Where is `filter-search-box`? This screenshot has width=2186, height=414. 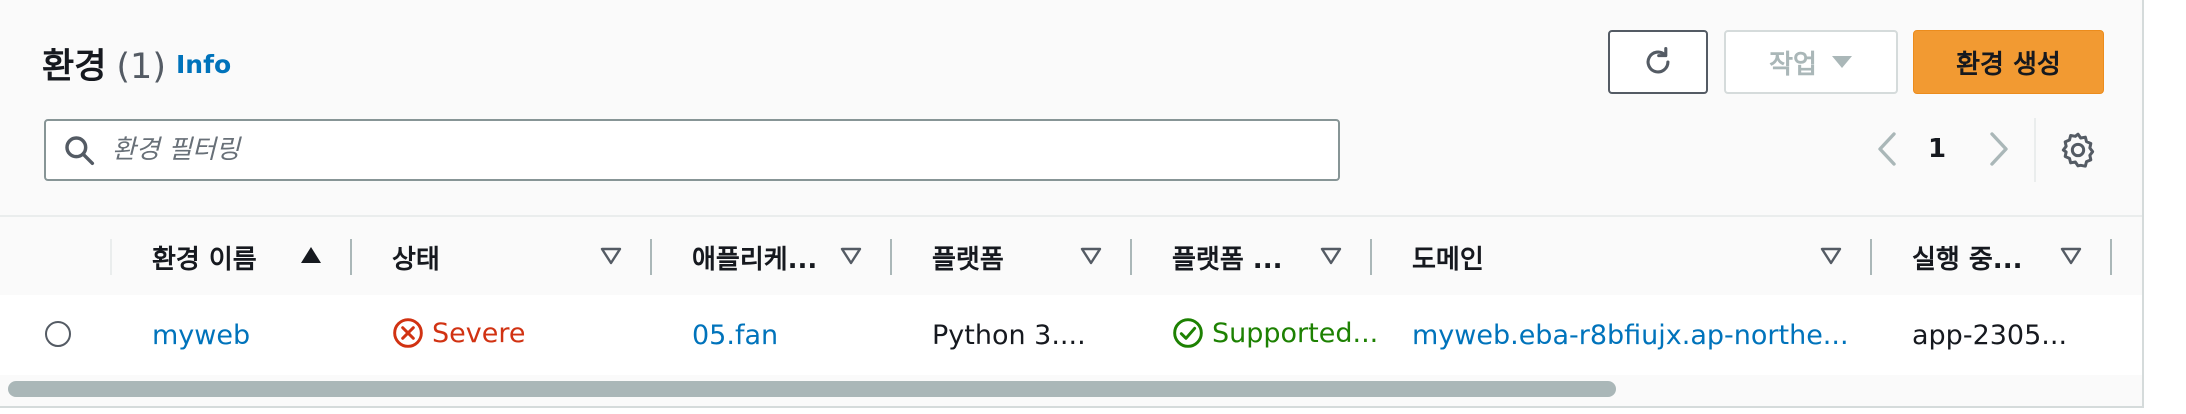
filter-search-box is located at coordinates (692, 150).